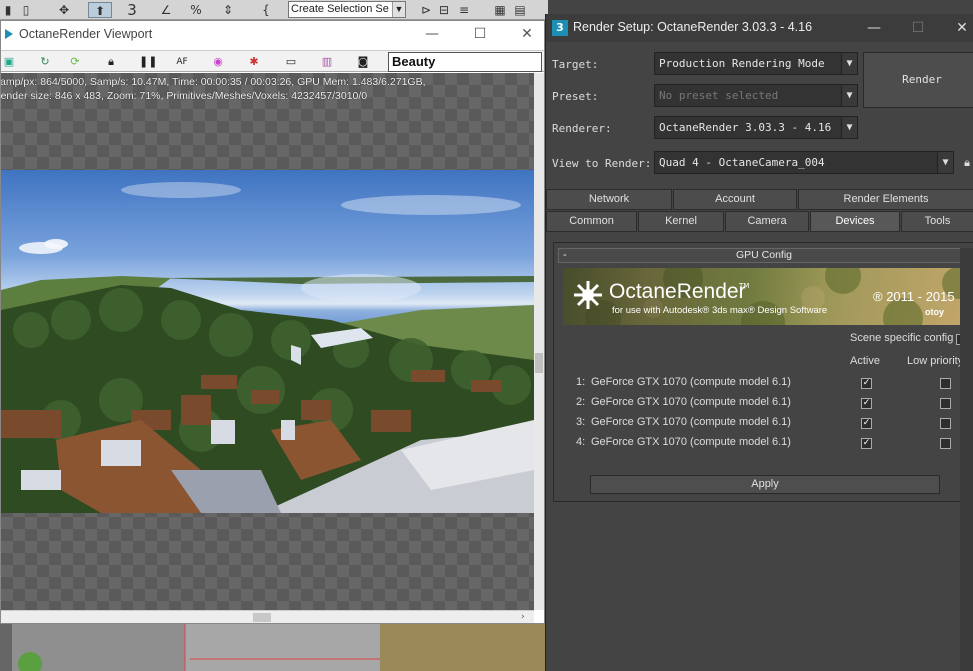  I want to click on renderer-label: Renderer:, so click(582, 128).